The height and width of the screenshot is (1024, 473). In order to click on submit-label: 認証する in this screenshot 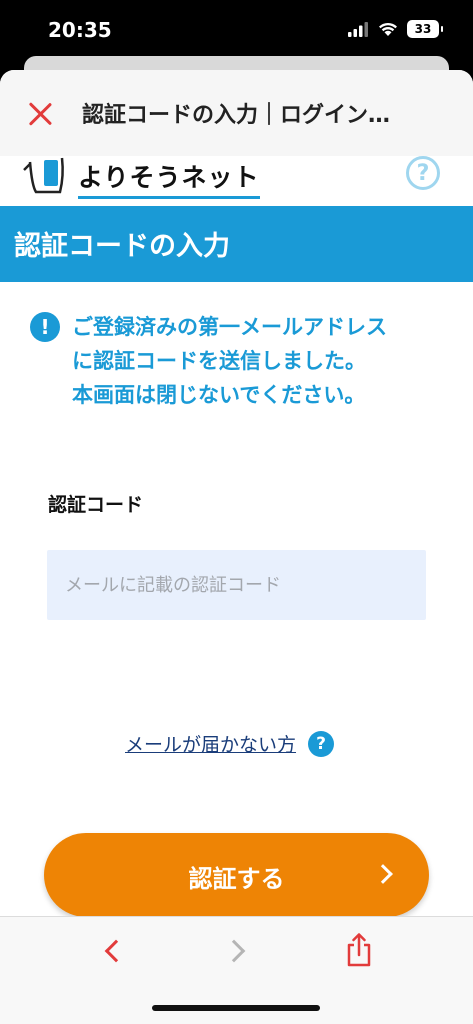, I will do `click(236, 879)`.